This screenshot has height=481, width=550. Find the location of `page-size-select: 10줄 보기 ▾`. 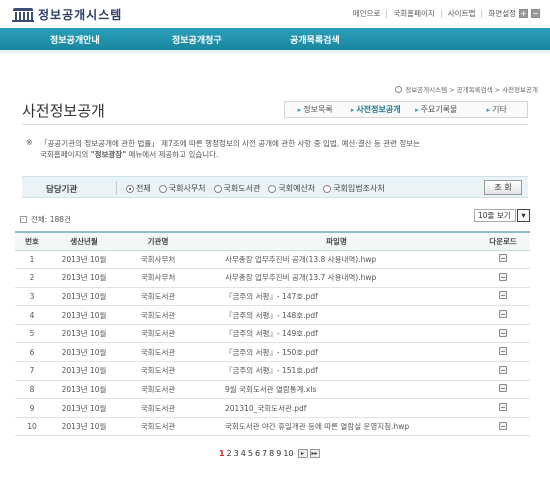

page-size-select: 10줄 보기 ▾ is located at coordinates (502, 215).